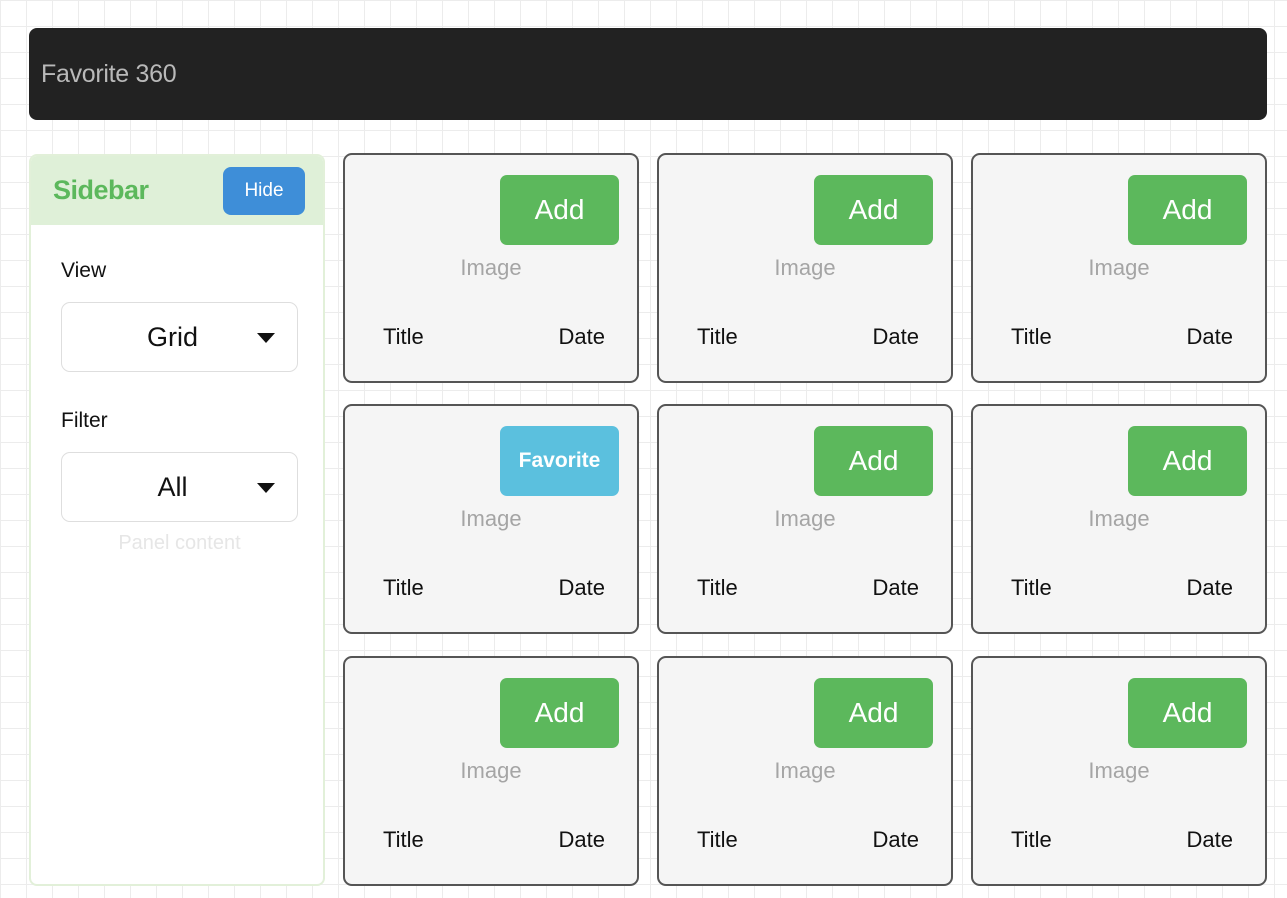 The image size is (1287, 898). I want to click on sidebar-body: View Grid Filter All Panel content, so click(177, 390).